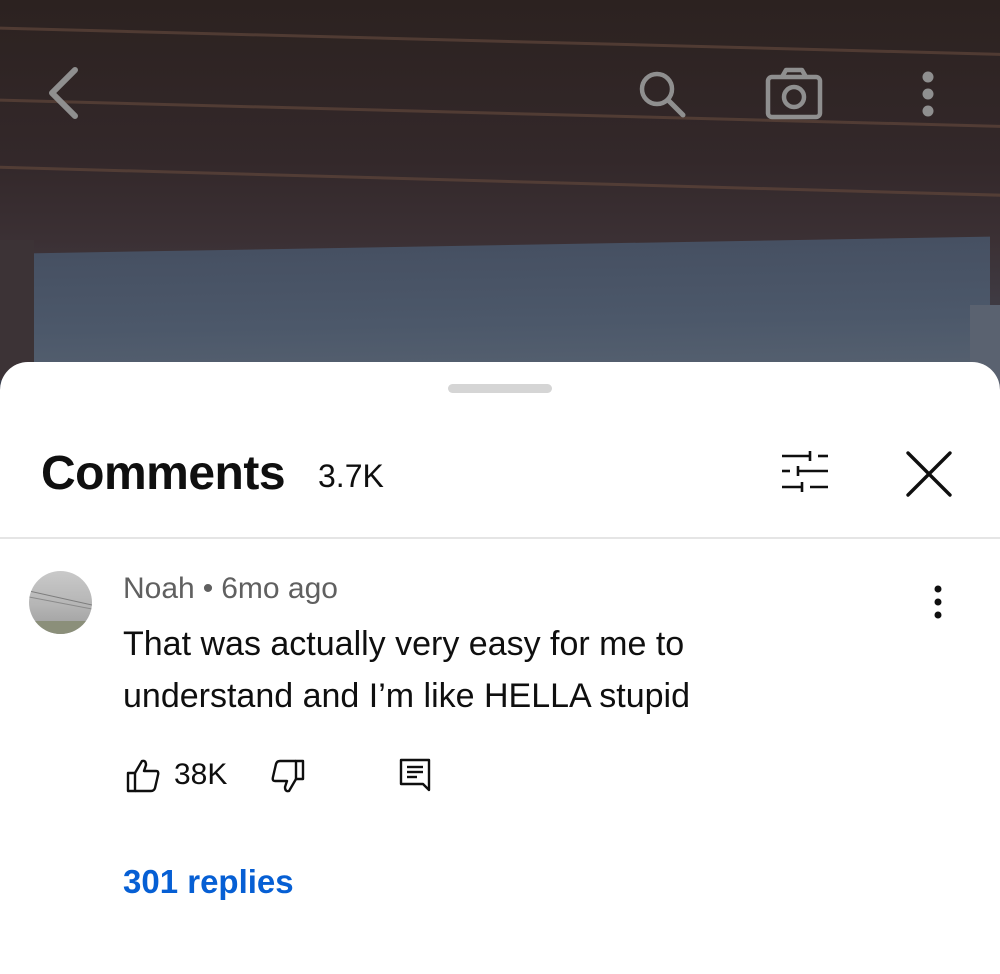 The height and width of the screenshot is (974, 1000). I want to click on comment-time: 6mo ago, so click(279, 588).